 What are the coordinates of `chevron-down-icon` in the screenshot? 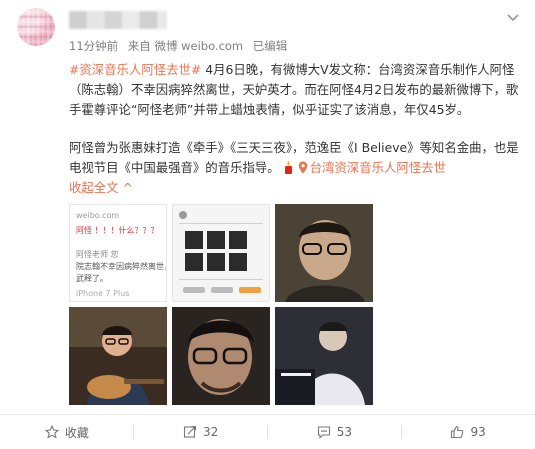 It's located at (513, 17).